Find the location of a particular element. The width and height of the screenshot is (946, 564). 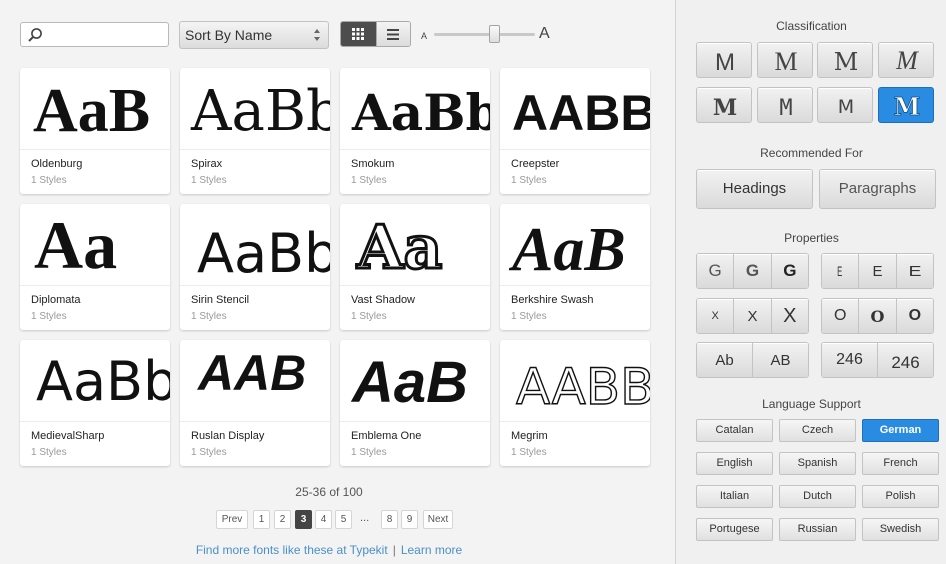

recommended-headings-button: Headings is located at coordinates (754, 189).